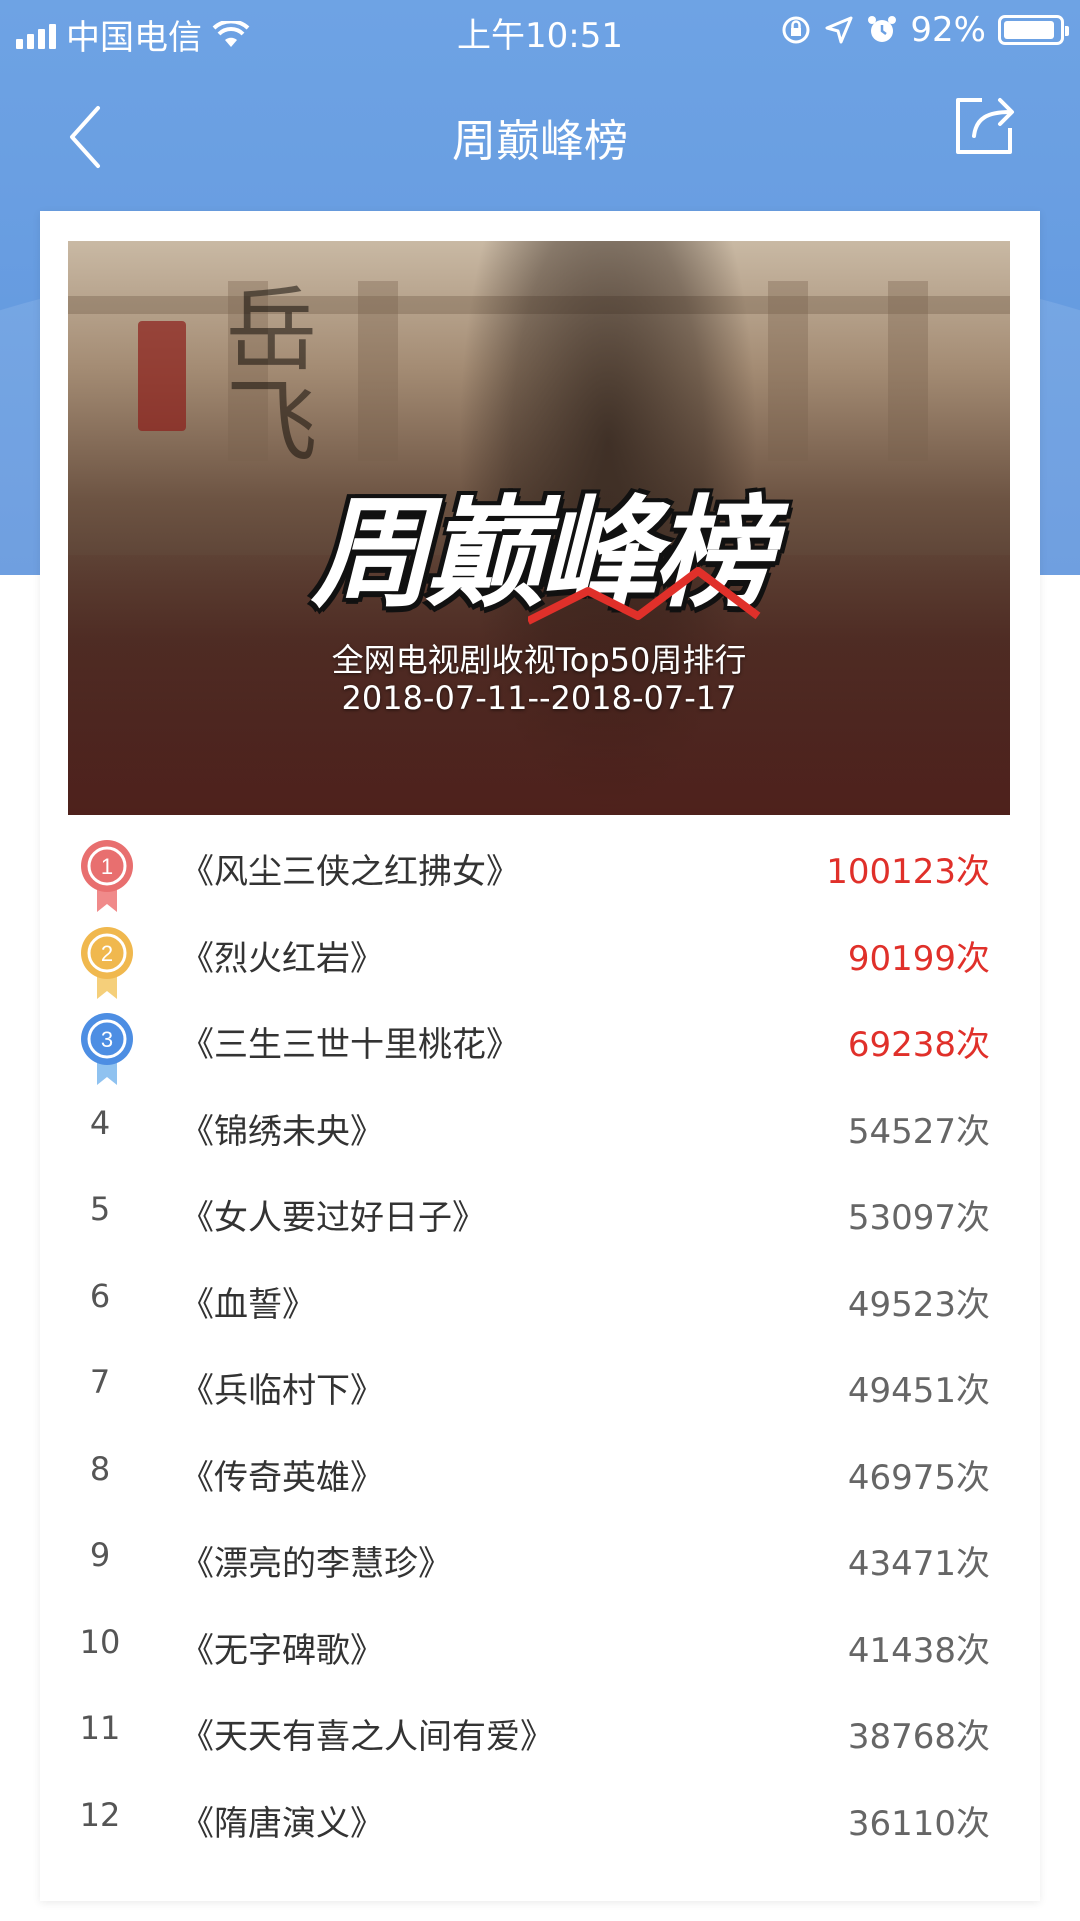  I want to click on drama-title: 《烈火红岩》, so click(282, 958).